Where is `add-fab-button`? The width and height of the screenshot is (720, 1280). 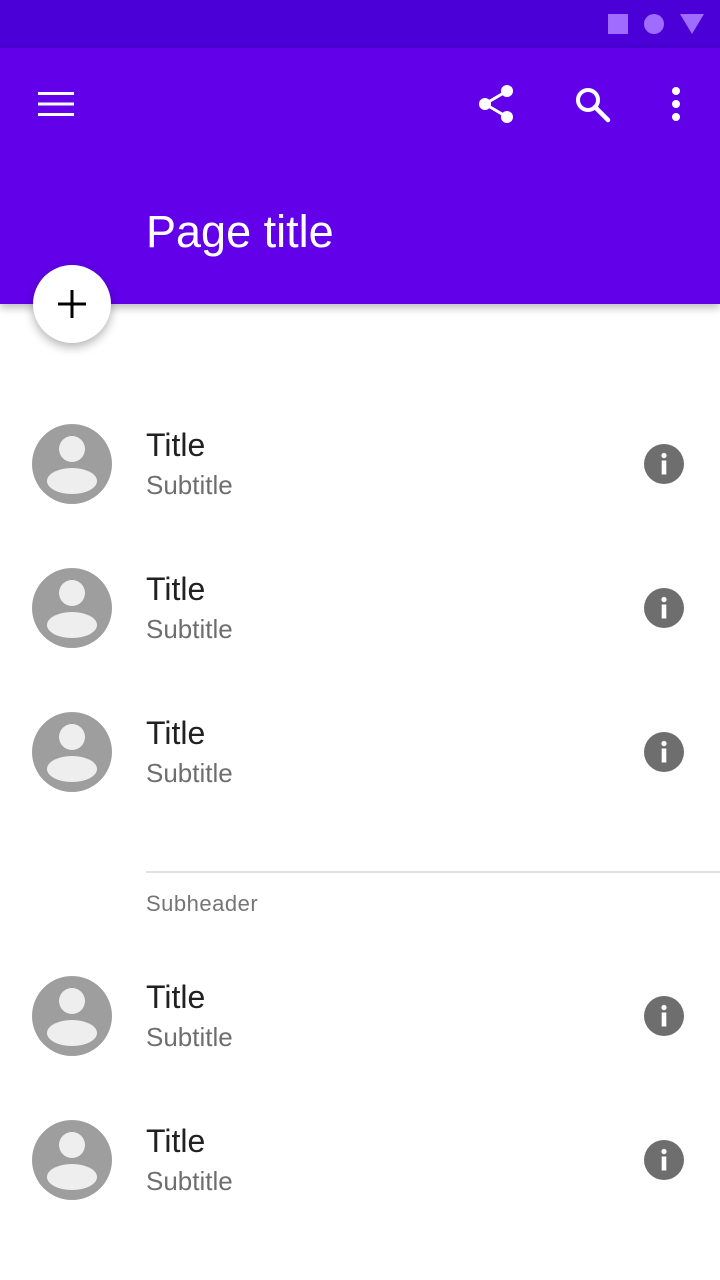 add-fab-button is located at coordinates (72, 304).